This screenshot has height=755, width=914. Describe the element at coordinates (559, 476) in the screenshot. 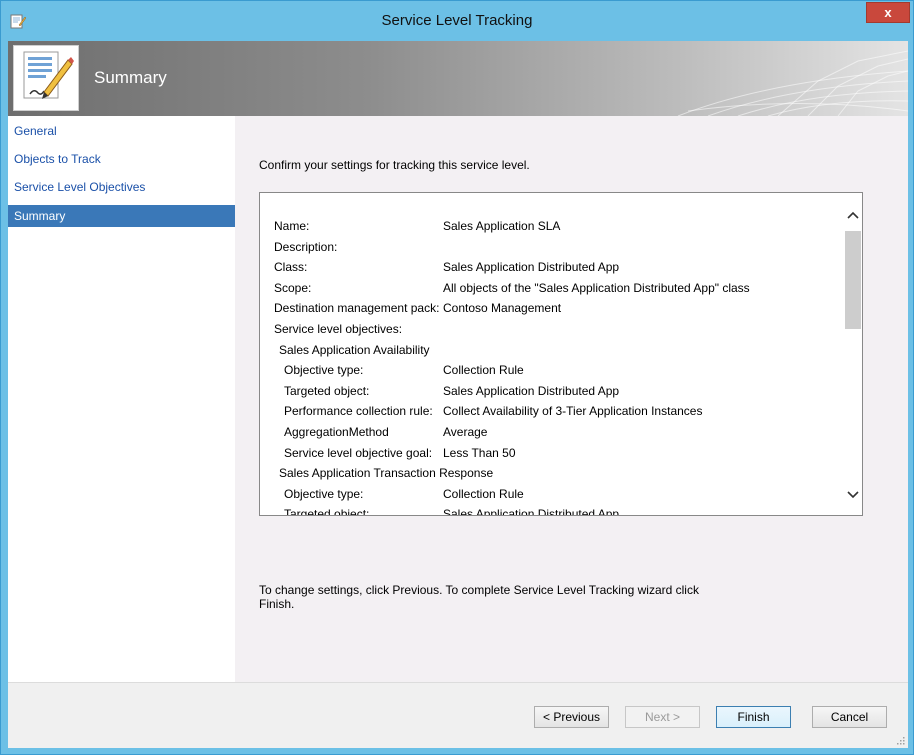

I see `summary-row: Sales Application Transaction Response` at that location.